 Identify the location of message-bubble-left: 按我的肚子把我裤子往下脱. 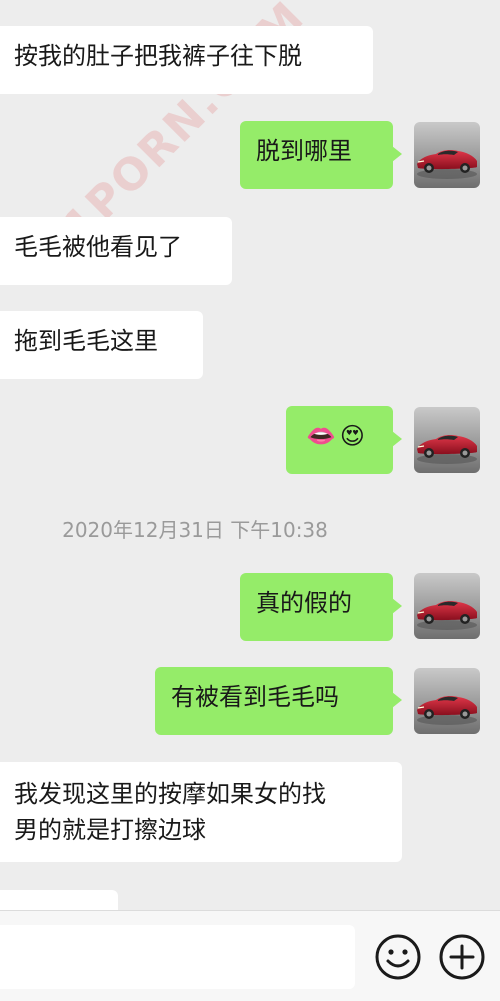
(186, 60).